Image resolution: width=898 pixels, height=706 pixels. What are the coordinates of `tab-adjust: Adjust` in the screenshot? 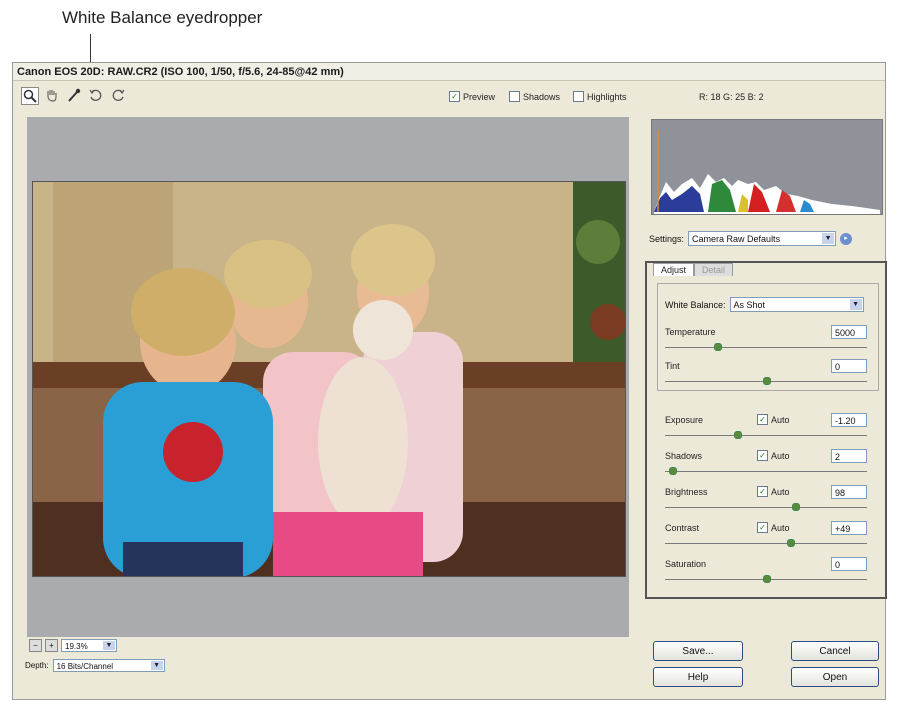 It's located at (674, 269).